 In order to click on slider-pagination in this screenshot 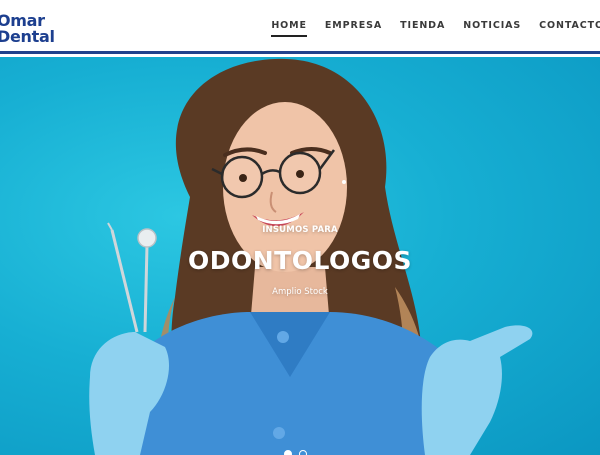, I will do `click(295, 452)`.